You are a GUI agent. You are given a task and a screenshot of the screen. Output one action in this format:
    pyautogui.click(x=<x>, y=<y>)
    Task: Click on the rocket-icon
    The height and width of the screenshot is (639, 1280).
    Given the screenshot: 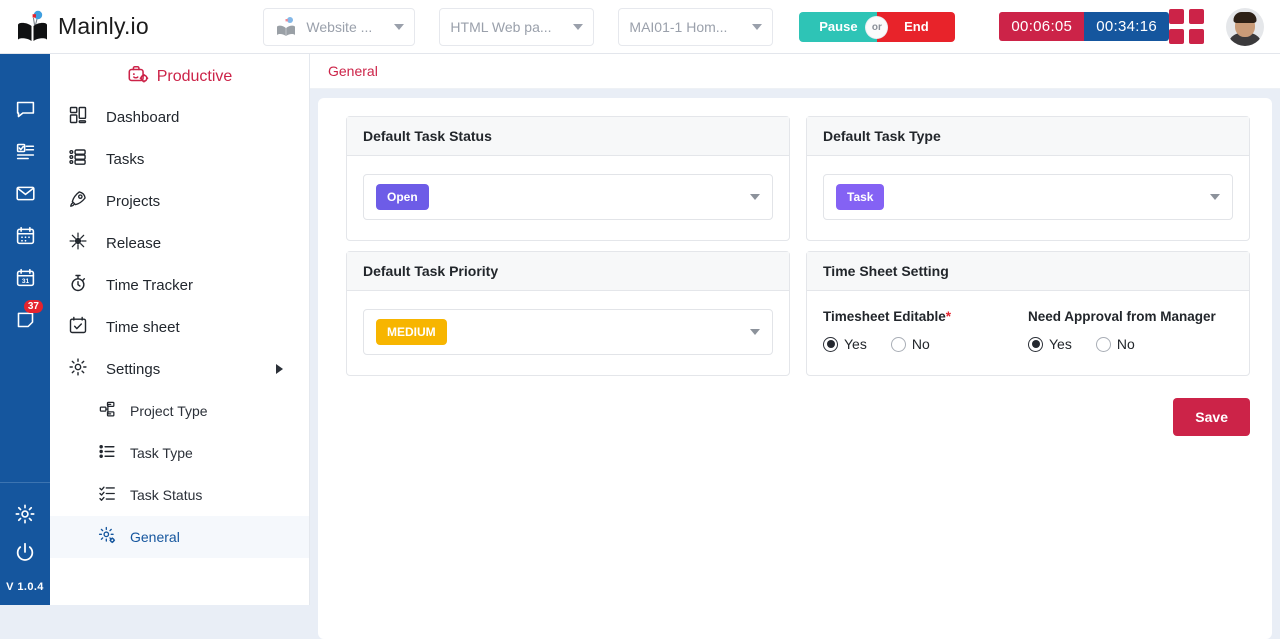 What is the action you would take?
    pyautogui.click(x=78, y=201)
    